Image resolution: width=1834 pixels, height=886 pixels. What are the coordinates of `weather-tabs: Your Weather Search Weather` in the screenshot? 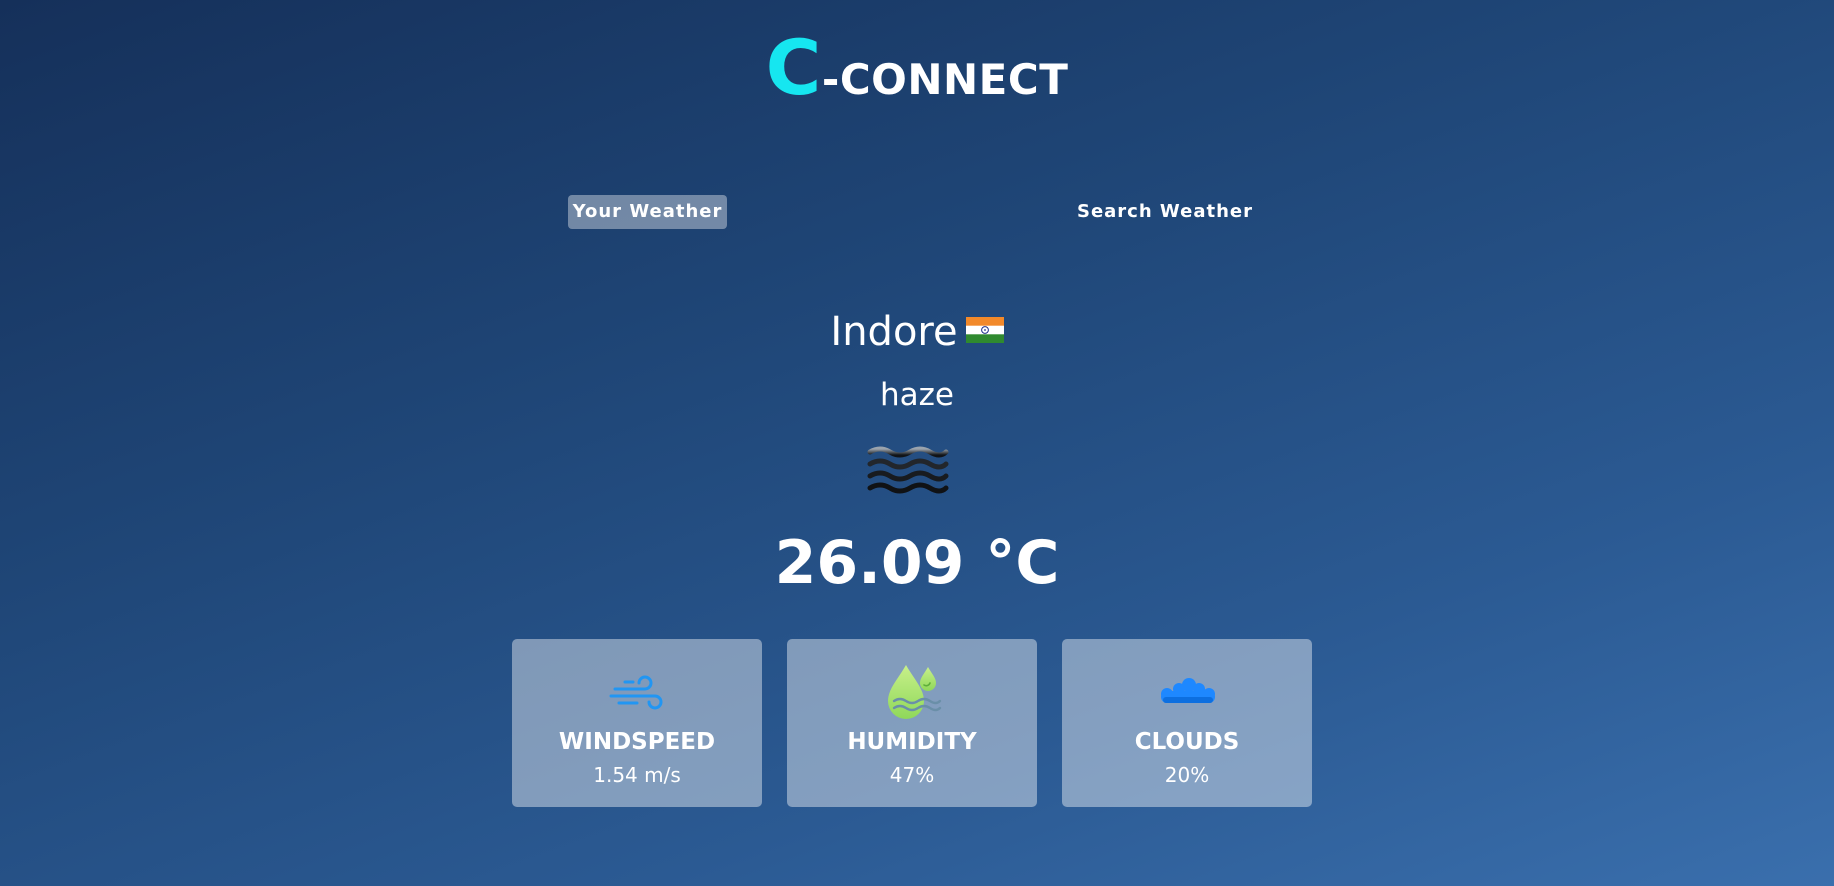 It's located at (917, 212).